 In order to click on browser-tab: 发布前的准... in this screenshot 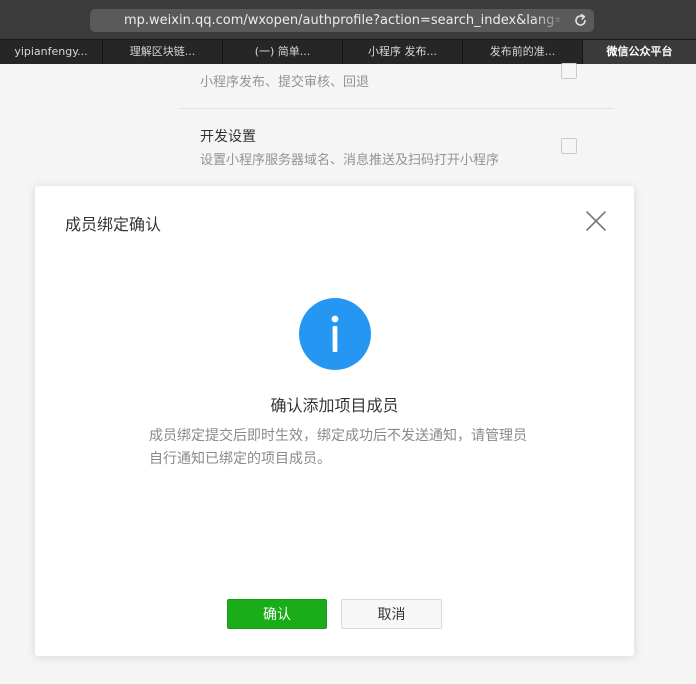, I will do `click(523, 52)`.